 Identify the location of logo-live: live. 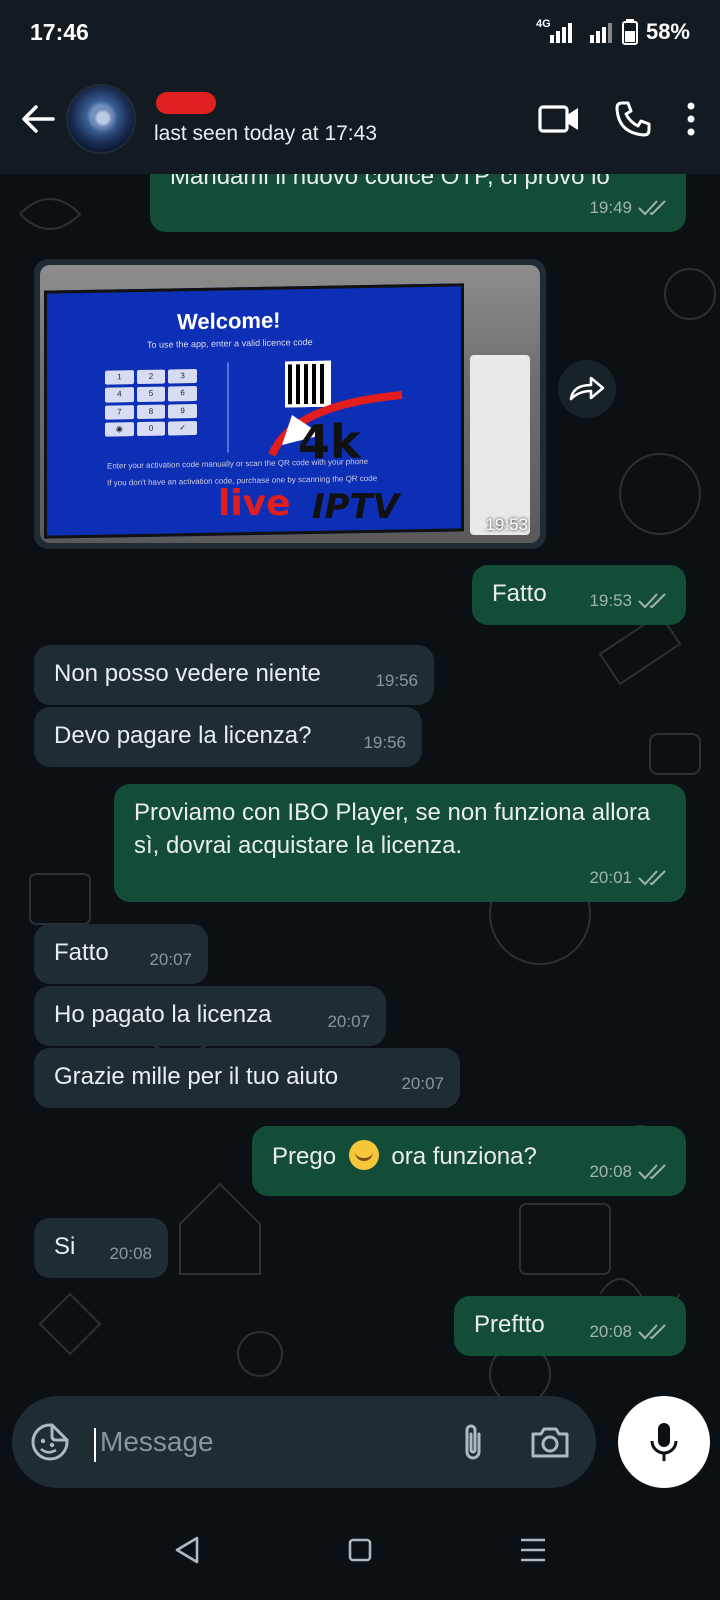
(254, 503).